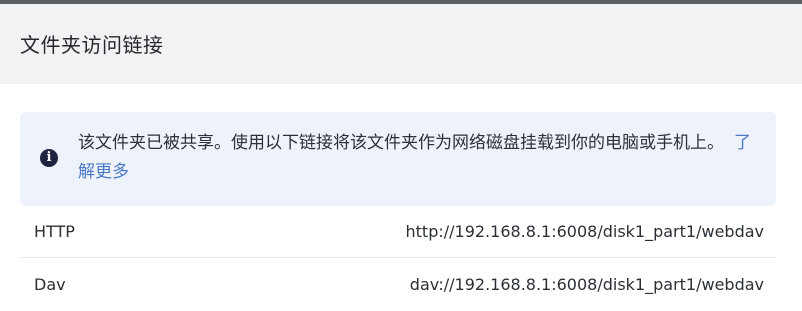 The width and height of the screenshot is (802, 311). I want to click on link-label-dav: Dav, so click(50, 284).